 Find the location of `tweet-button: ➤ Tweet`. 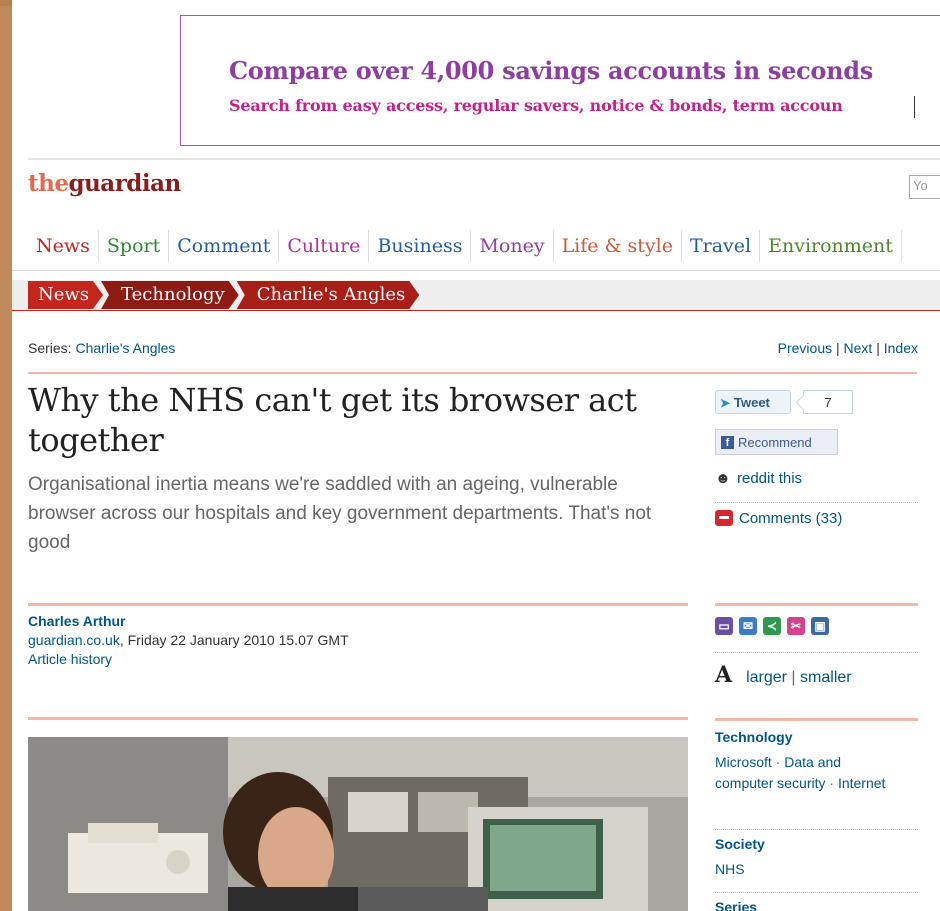

tweet-button: ➤ Tweet is located at coordinates (753, 402).